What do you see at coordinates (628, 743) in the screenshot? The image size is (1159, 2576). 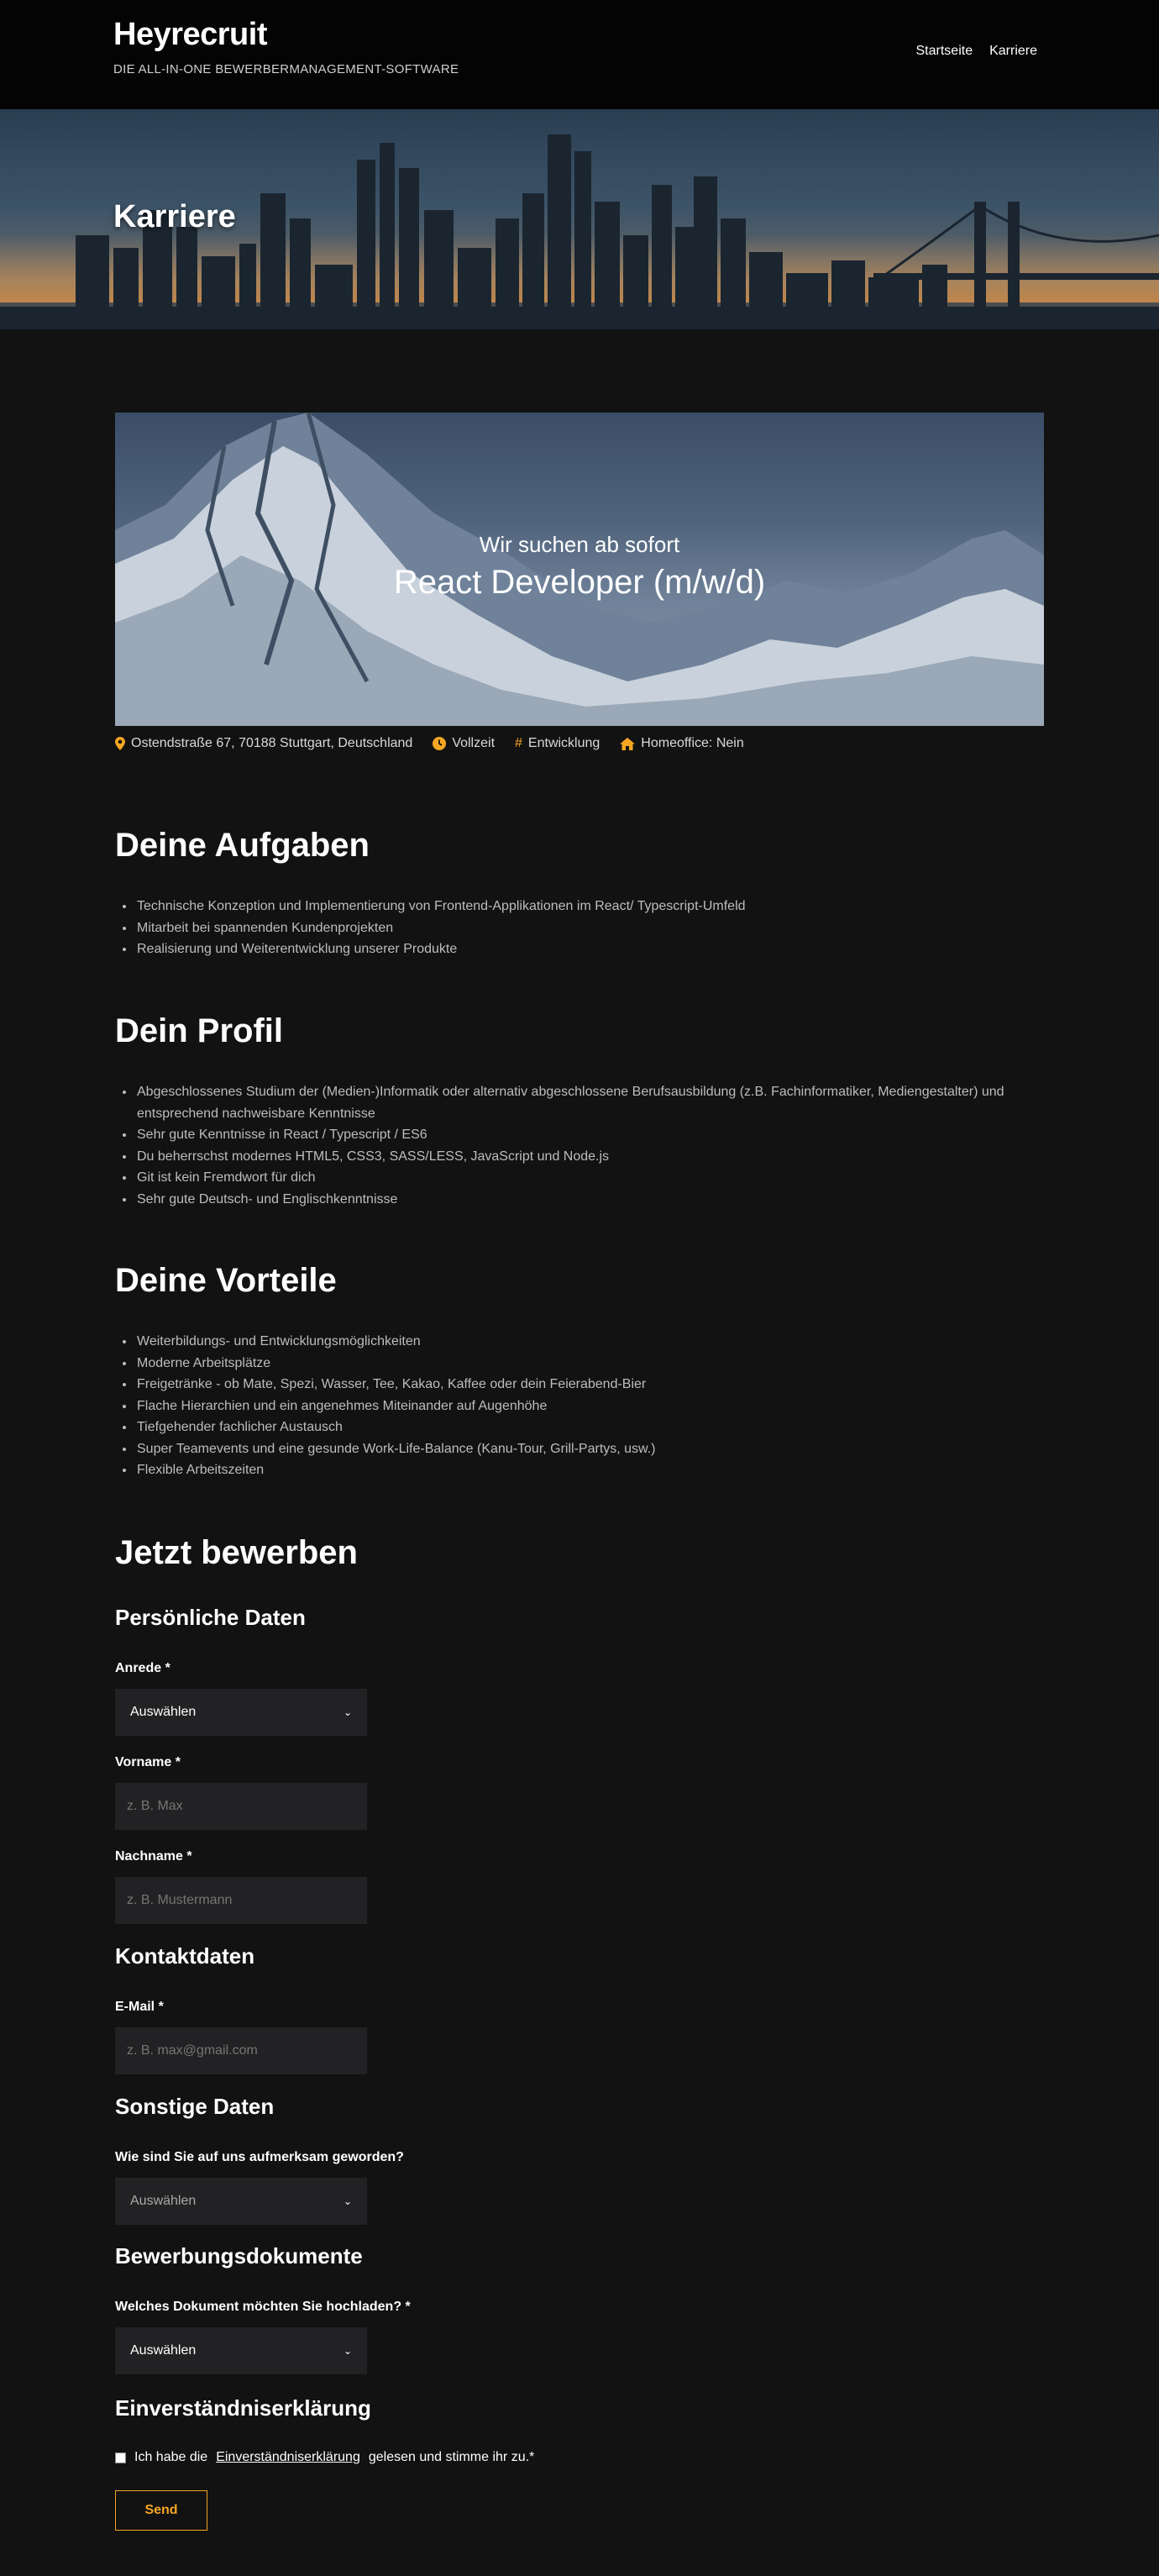 I see `home-icon` at bounding box center [628, 743].